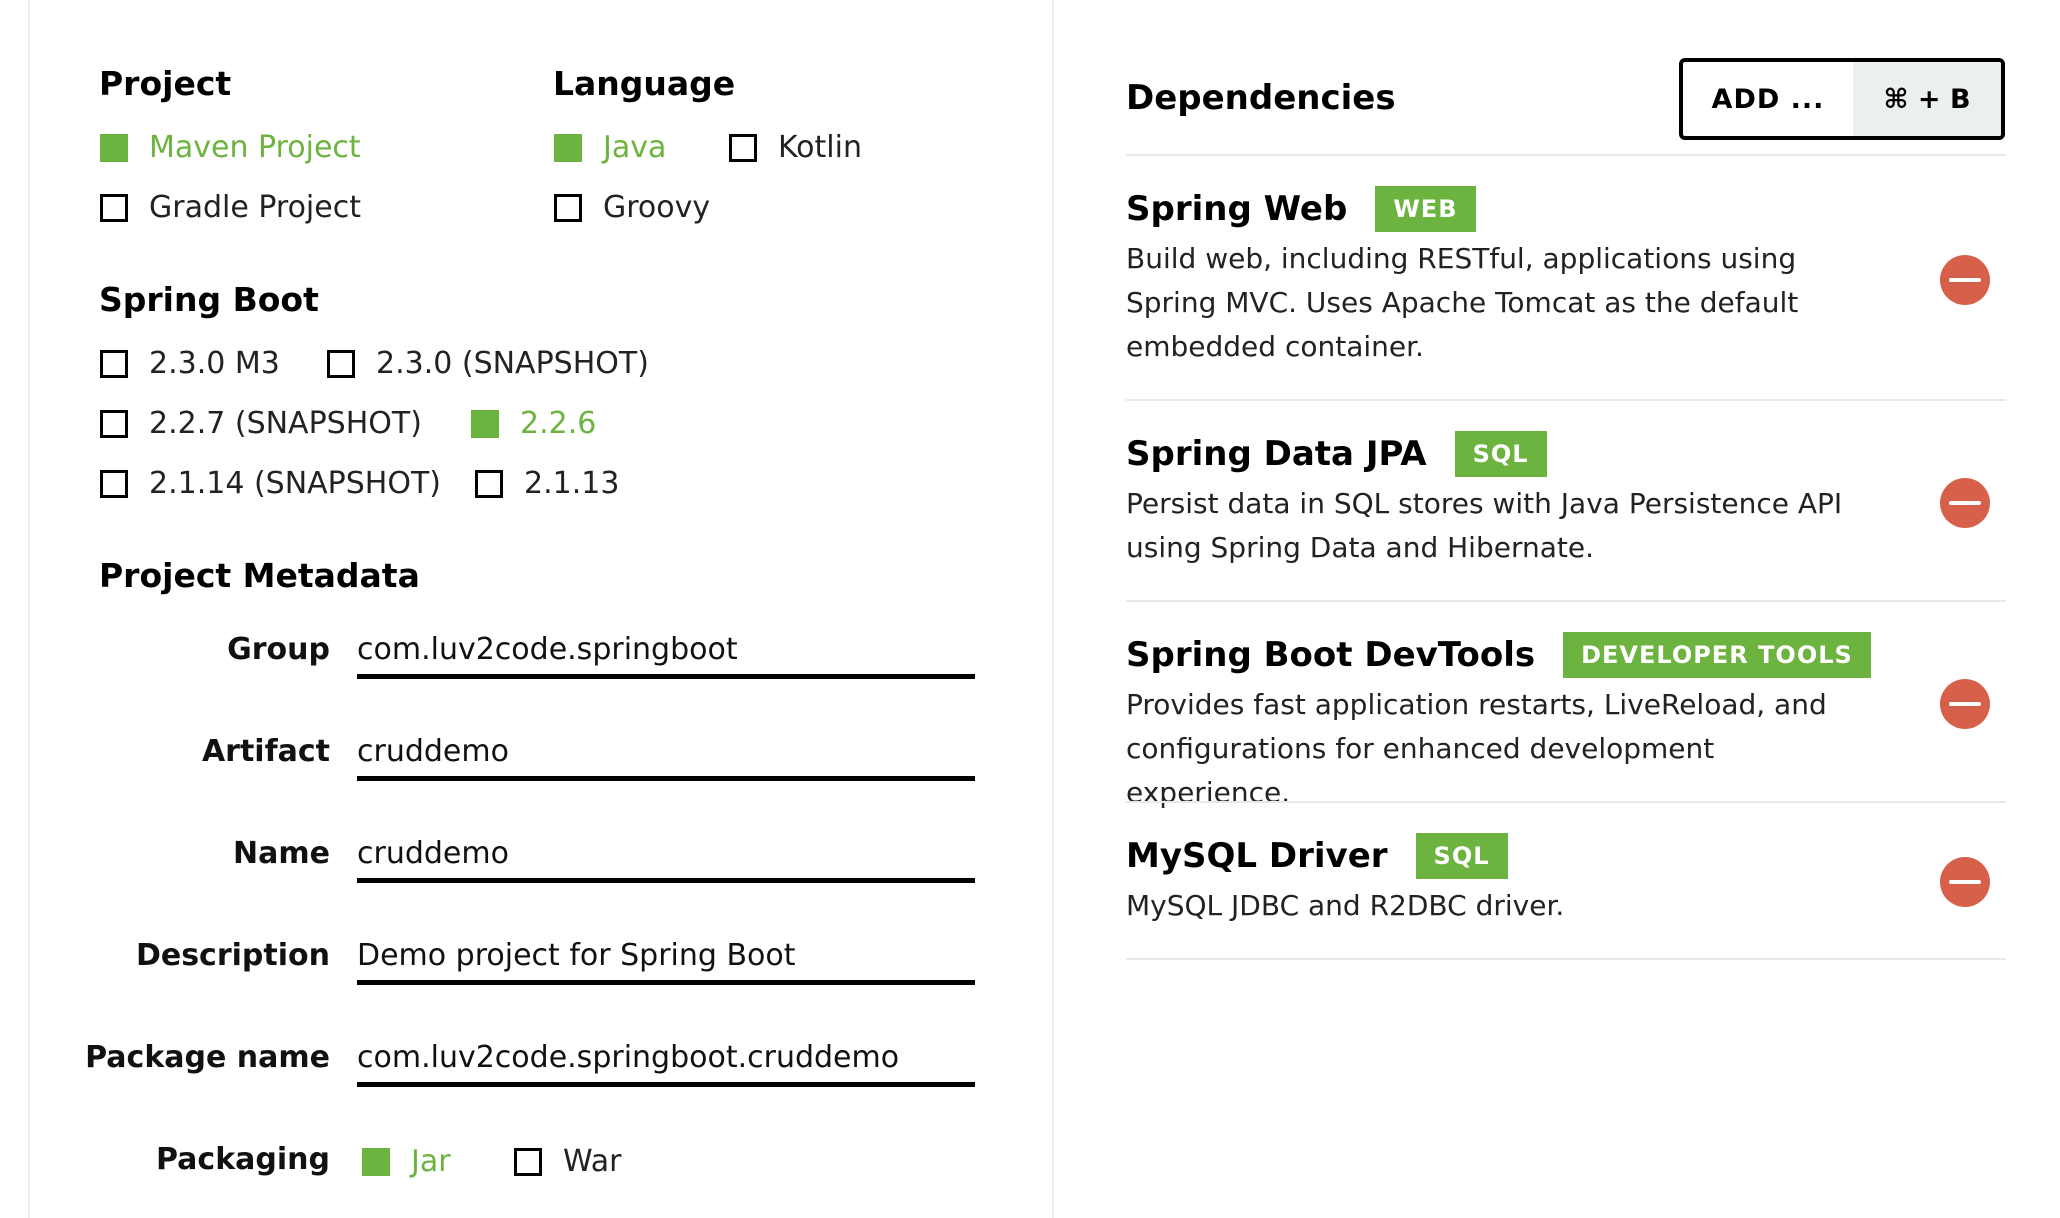 Image resolution: width=2060 pixels, height=1218 pixels. I want to click on name-label: Name, so click(281, 853).